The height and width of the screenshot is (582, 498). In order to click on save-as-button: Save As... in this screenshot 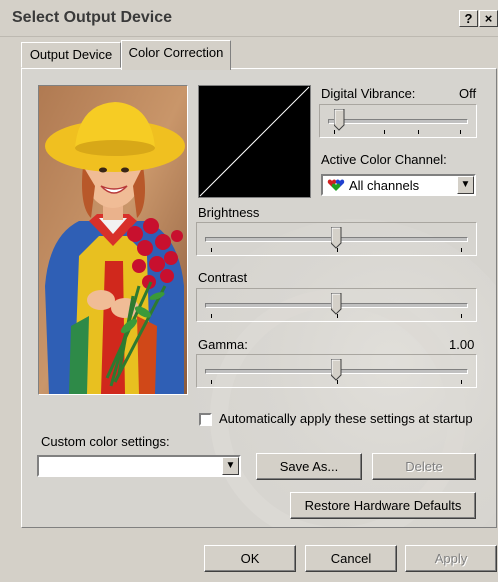, I will do `click(309, 466)`.